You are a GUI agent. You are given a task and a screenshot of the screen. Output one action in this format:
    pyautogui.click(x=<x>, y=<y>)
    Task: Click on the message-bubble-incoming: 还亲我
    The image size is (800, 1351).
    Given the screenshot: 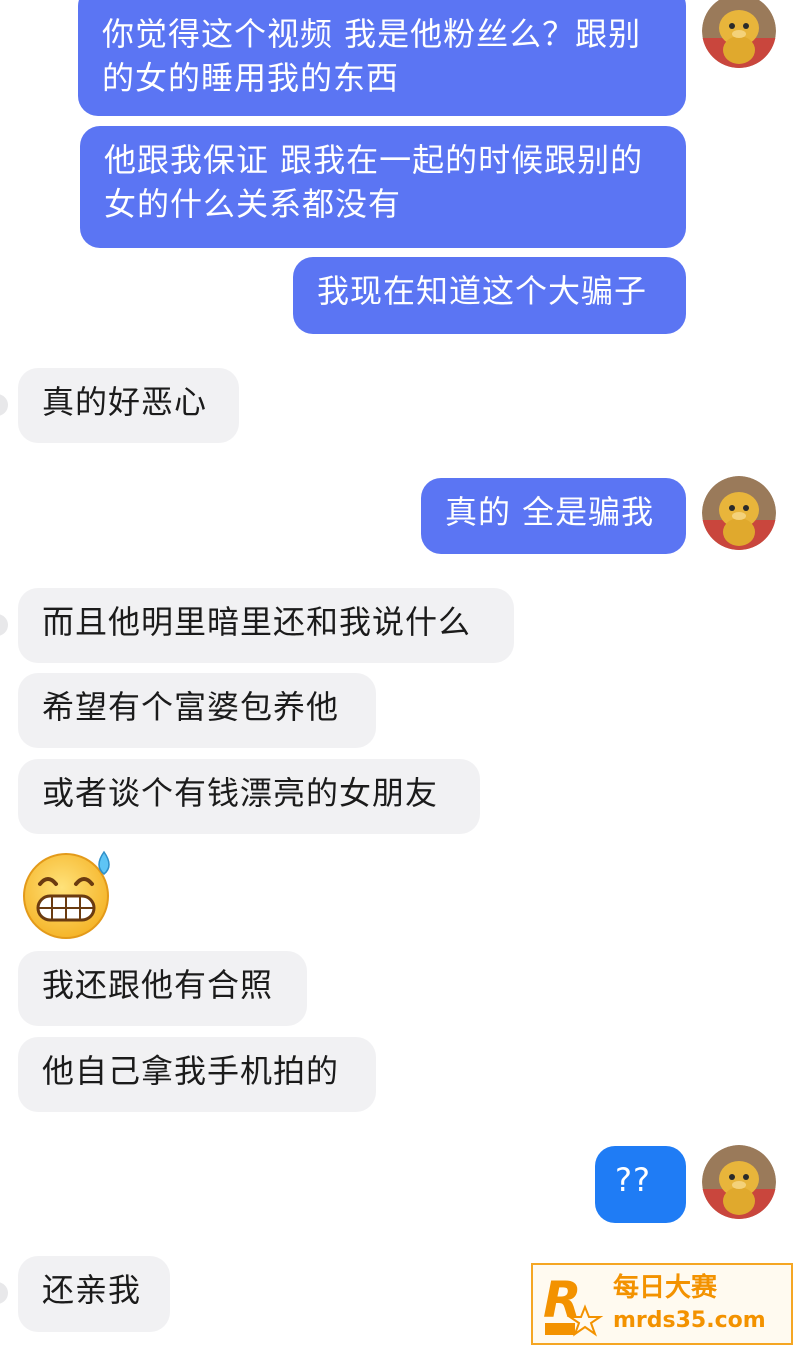 What is the action you would take?
    pyautogui.click(x=94, y=1294)
    